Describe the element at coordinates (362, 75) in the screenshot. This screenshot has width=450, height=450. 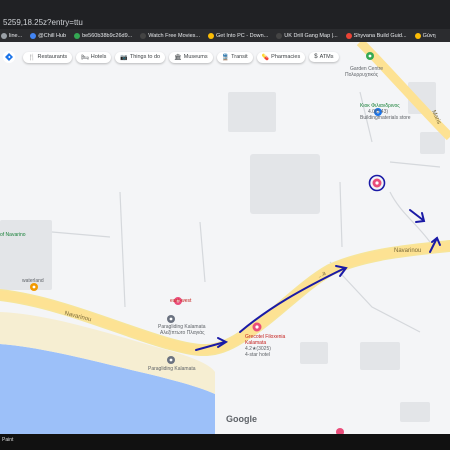
I see `place-label-garden-centre-greek: Πολυρρυχτικός` at that location.